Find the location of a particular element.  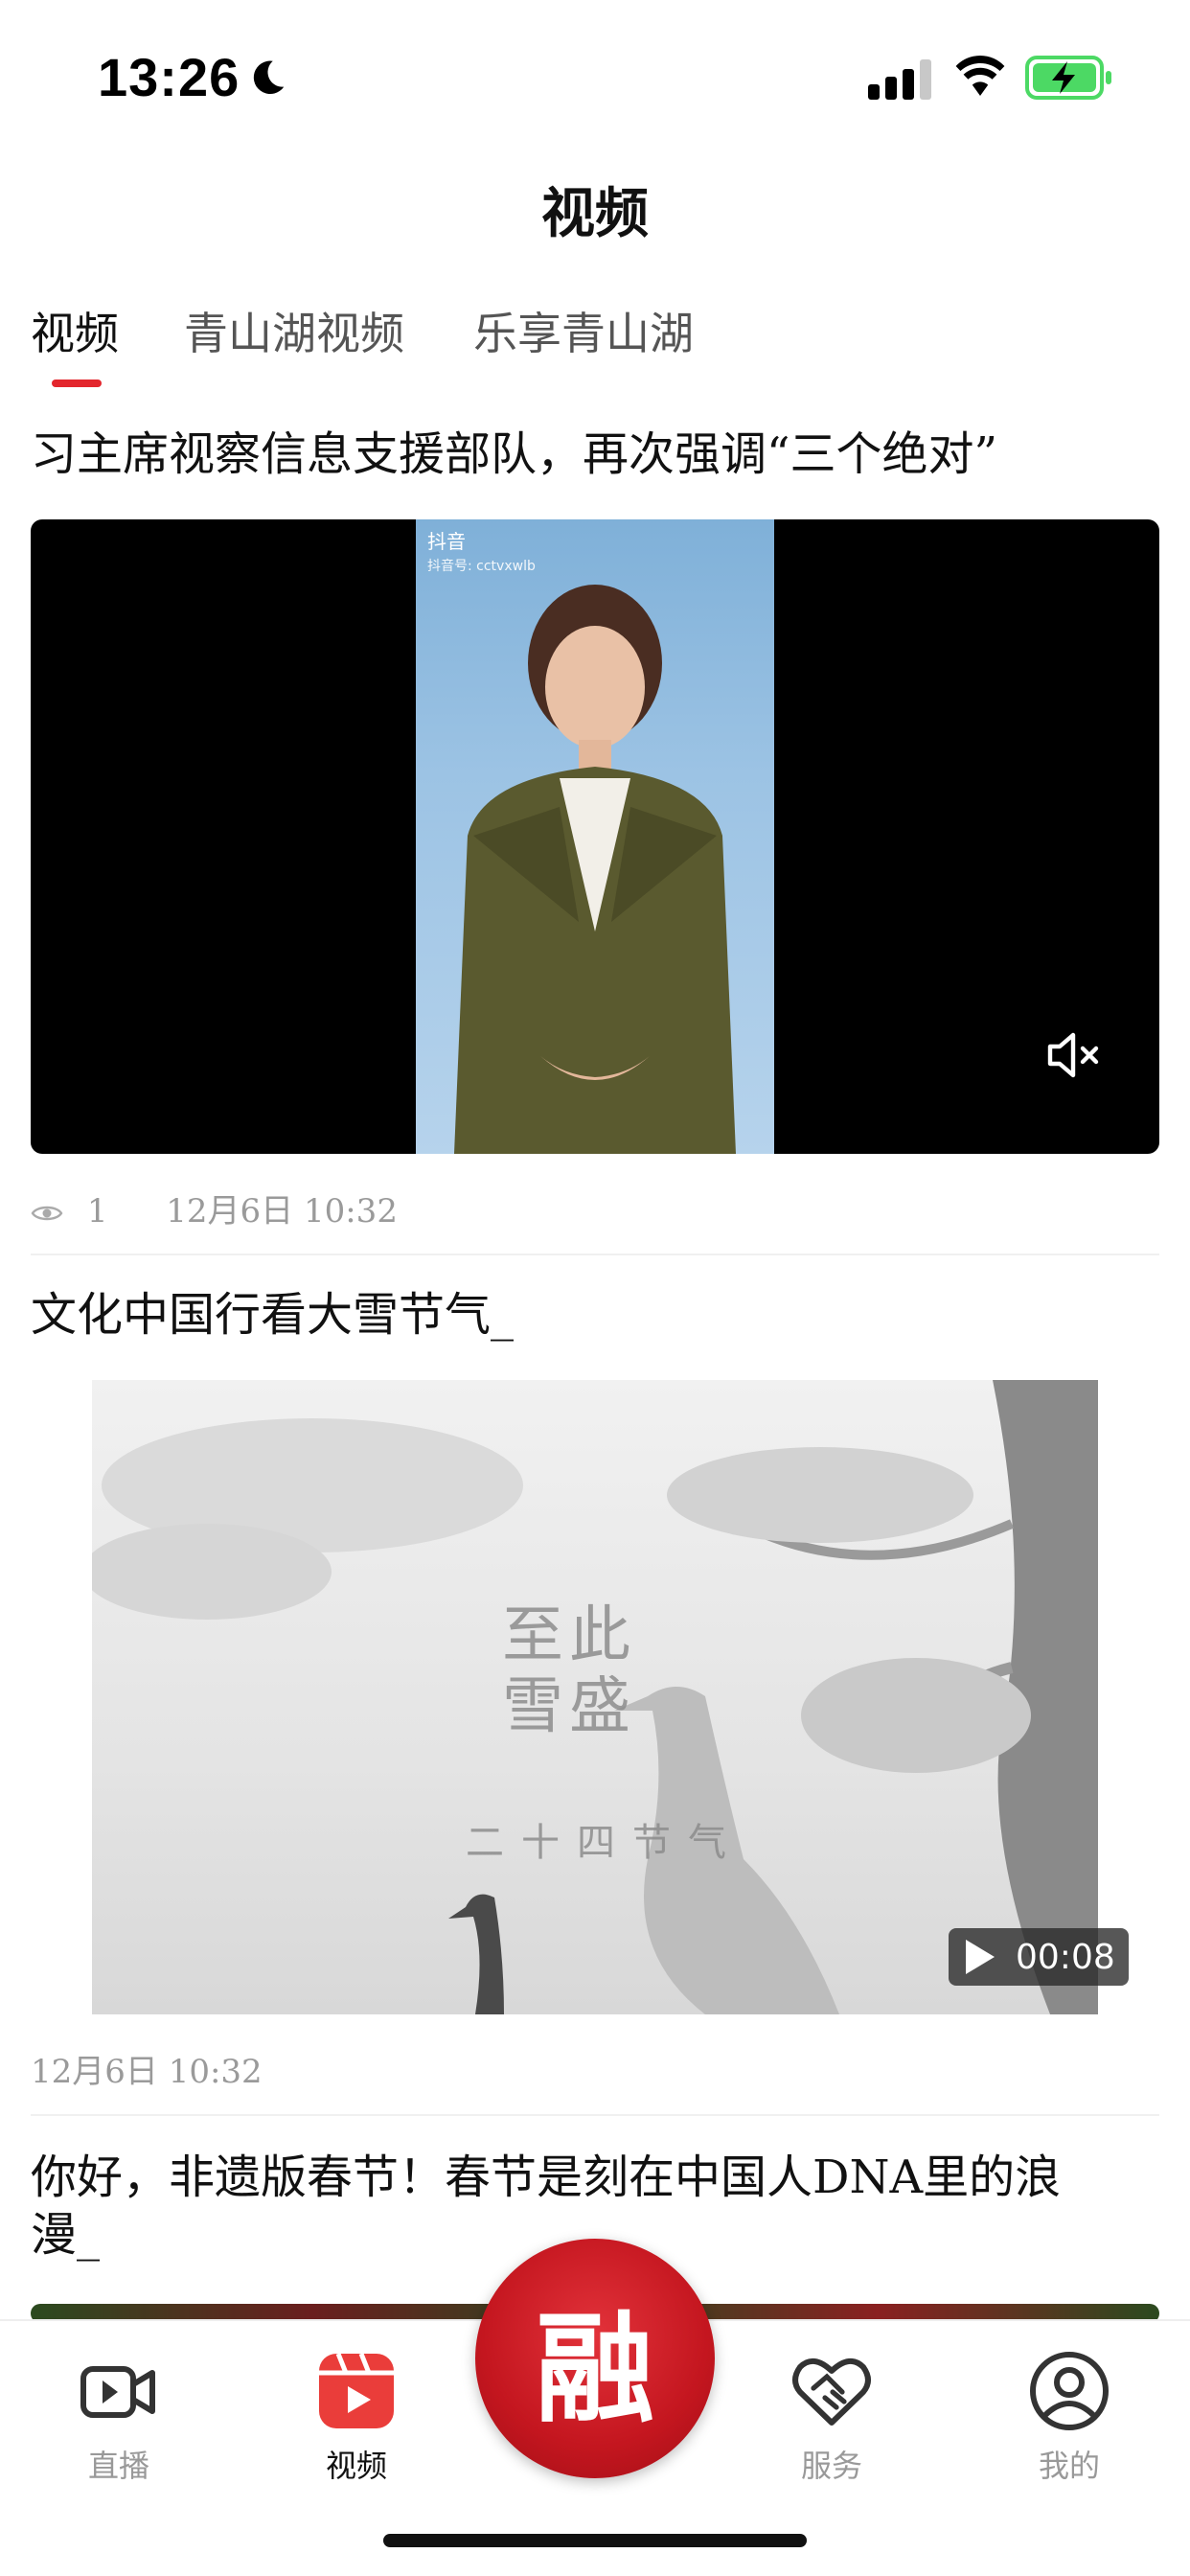

nav-live-label: 直播 is located at coordinates (118, 2466).